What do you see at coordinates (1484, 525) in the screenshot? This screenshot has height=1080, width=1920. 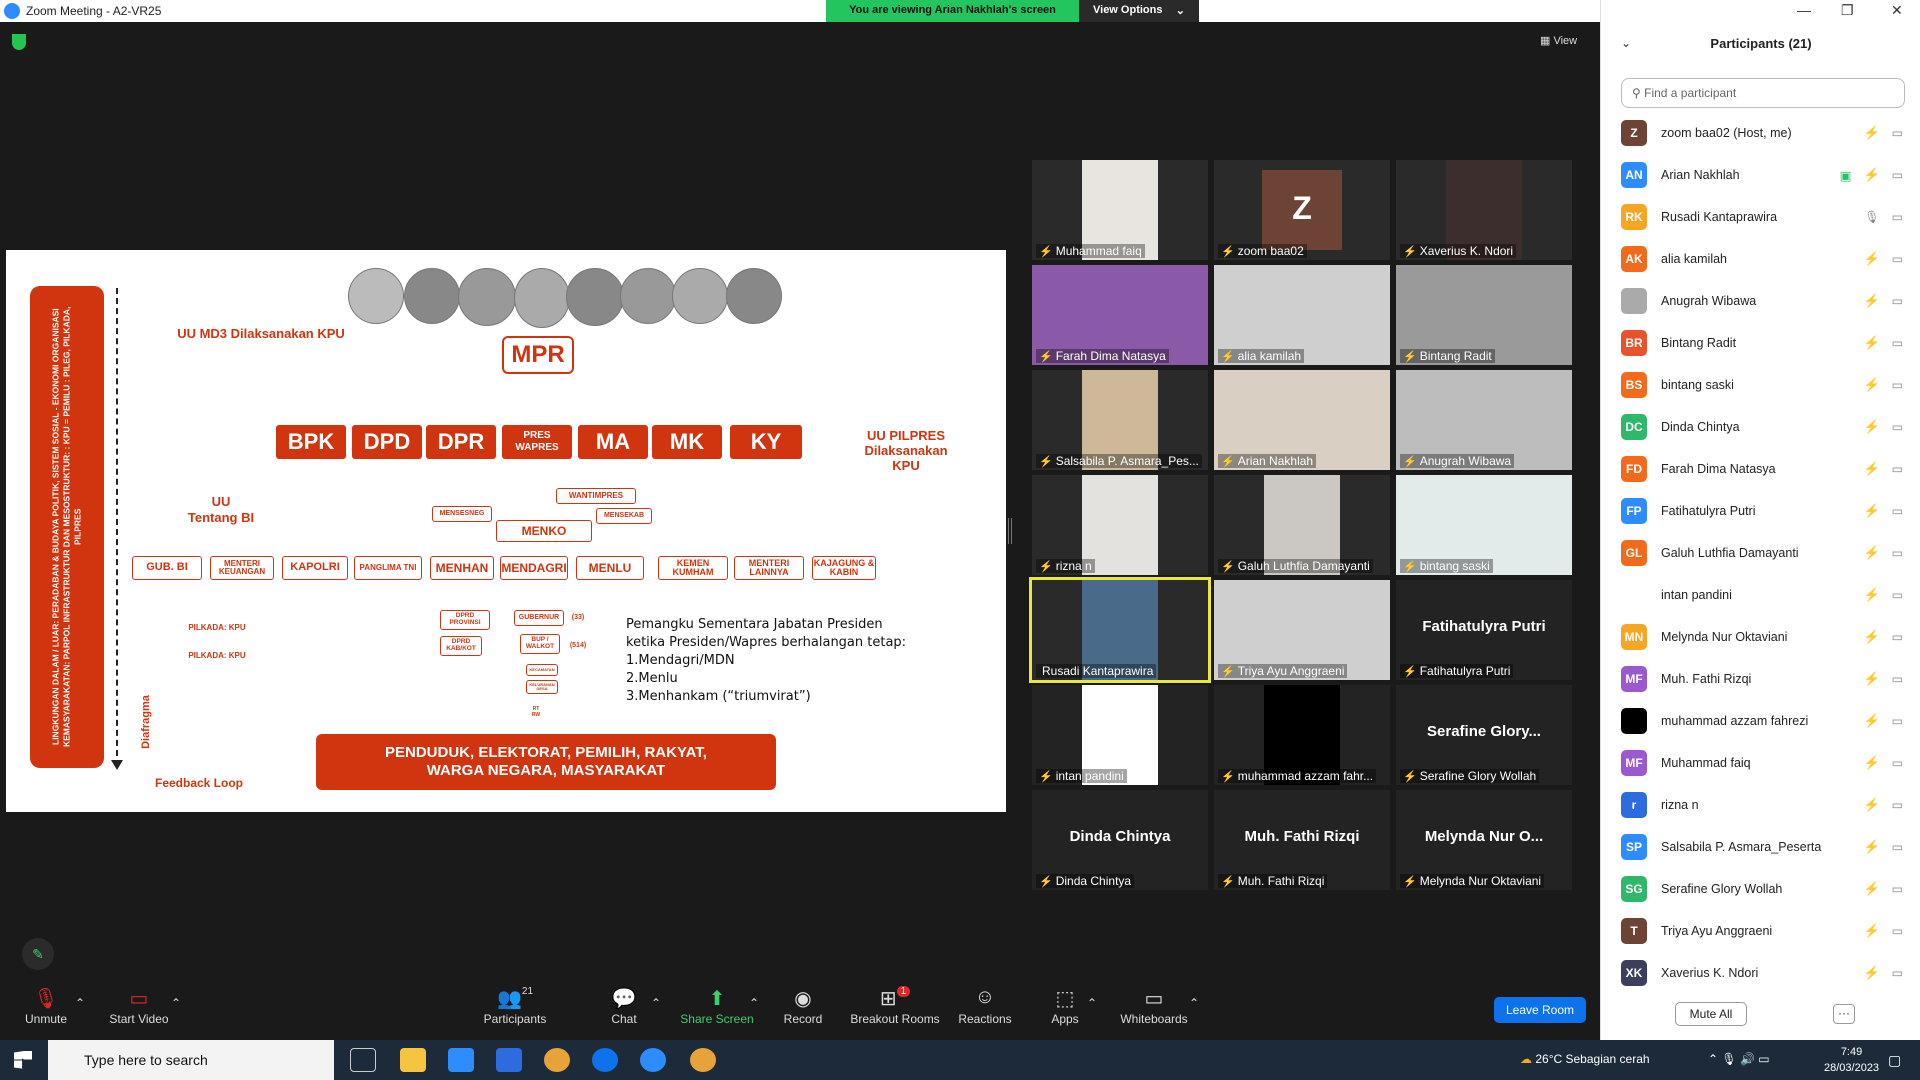 I see `video-tile: ⚡ bintang saski` at bounding box center [1484, 525].